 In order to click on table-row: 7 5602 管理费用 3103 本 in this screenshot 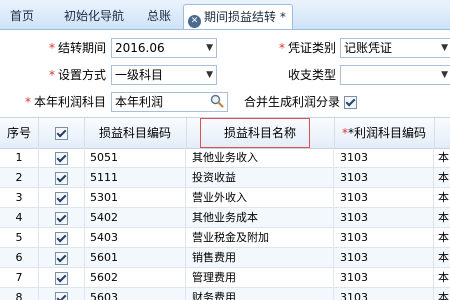, I will do `click(225, 278)`.